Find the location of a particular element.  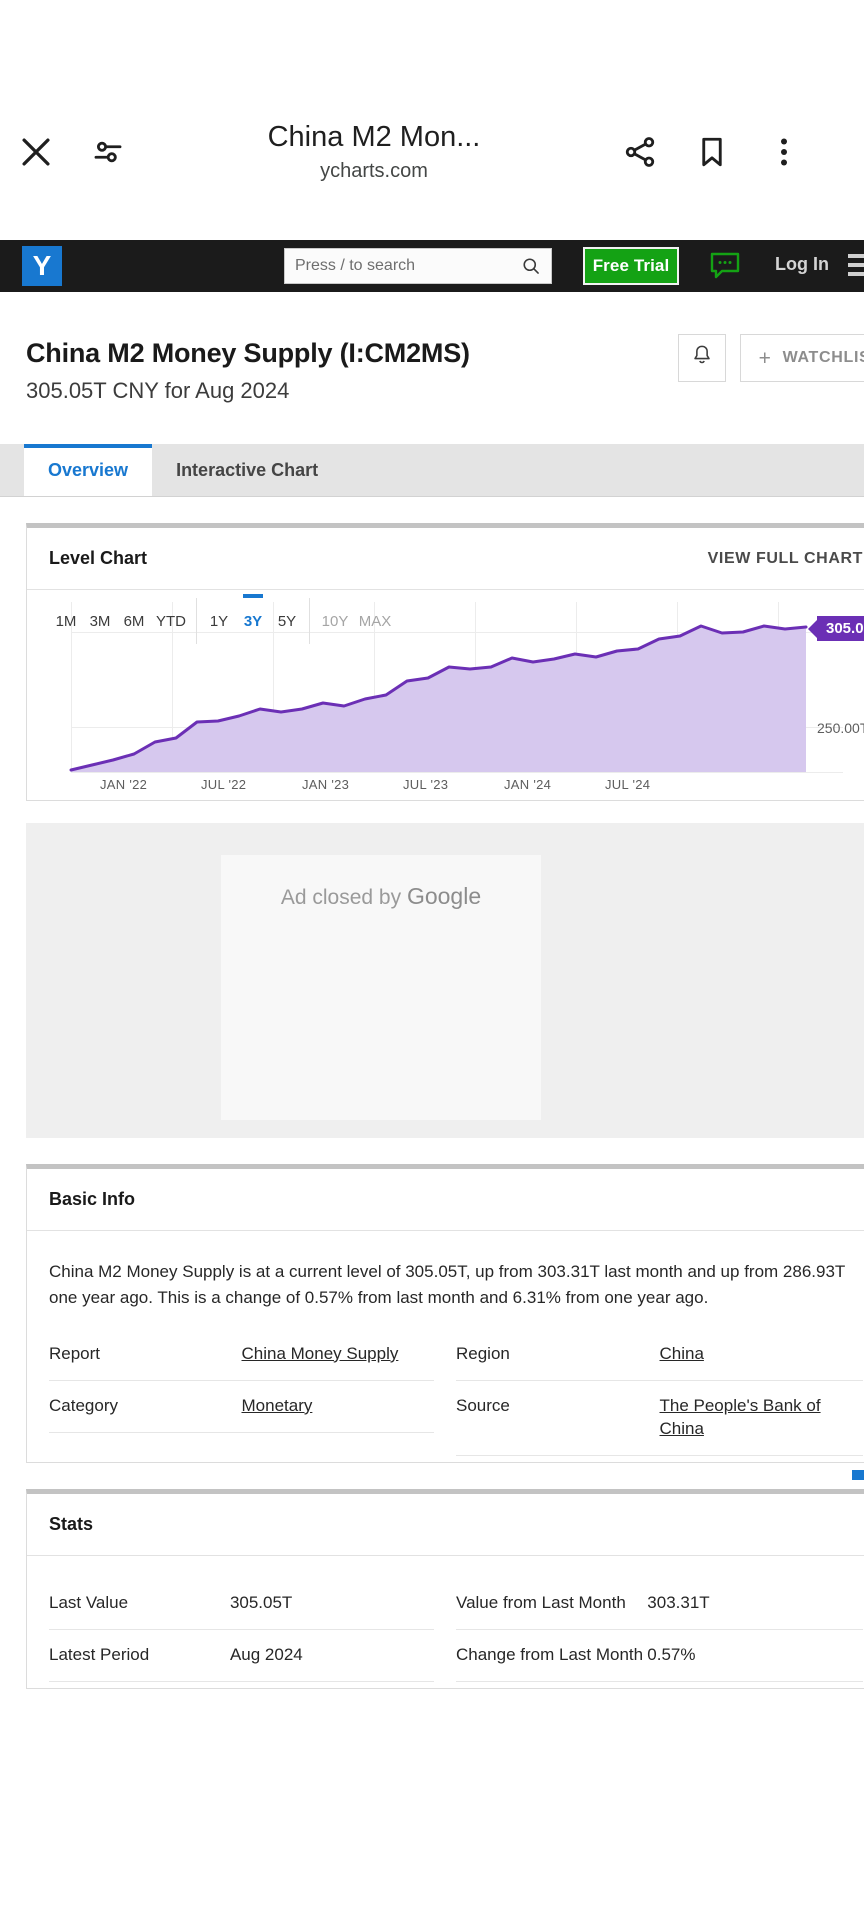

range-5y-label: 5Y is located at coordinates (287, 621).